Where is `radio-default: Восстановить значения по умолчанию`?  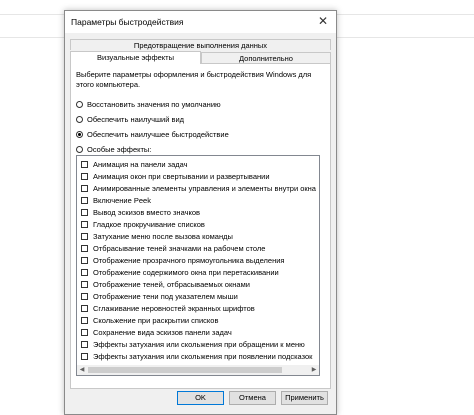 radio-default: Восстановить значения по умолчанию is located at coordinates (148, 104).